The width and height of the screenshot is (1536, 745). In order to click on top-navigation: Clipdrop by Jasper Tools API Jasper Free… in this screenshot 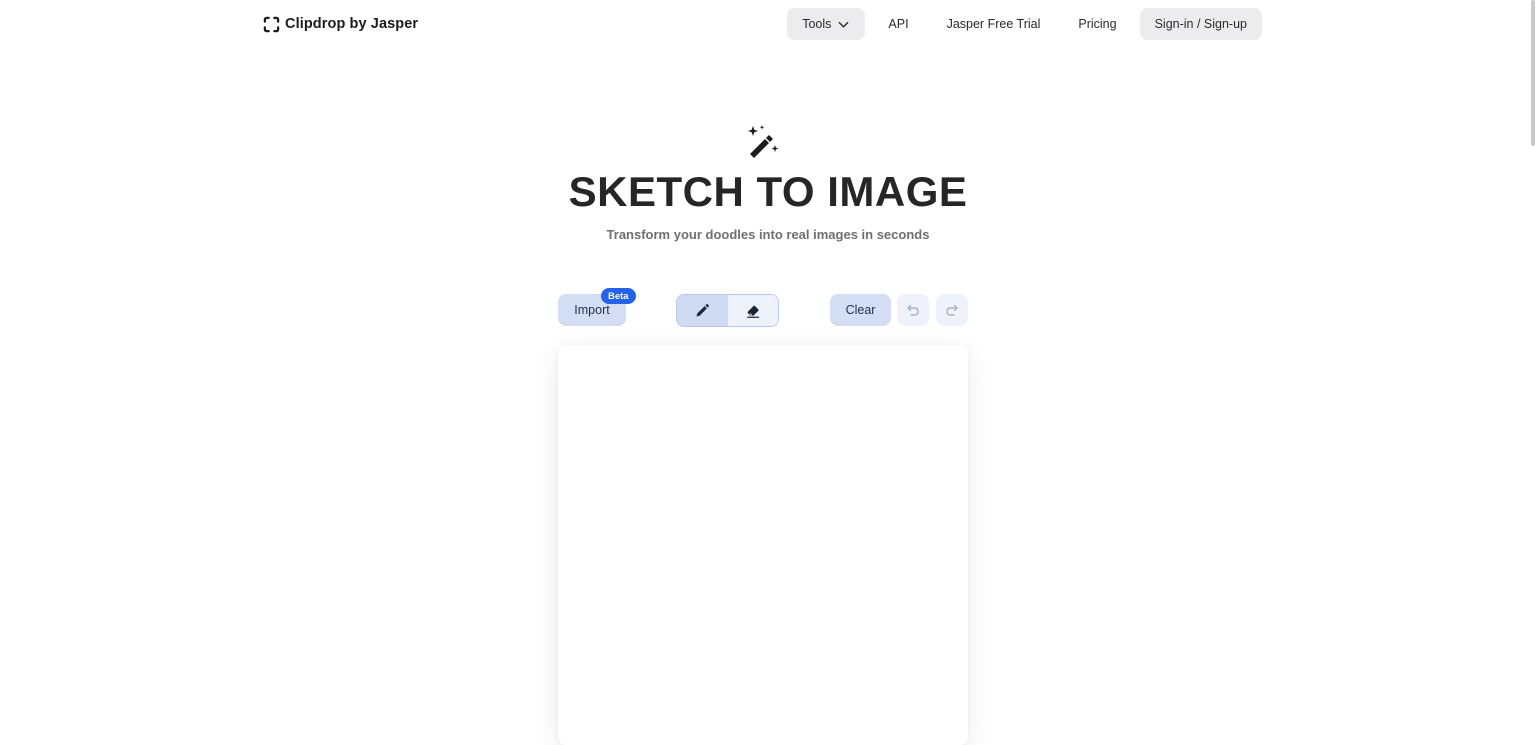, I will do `click(768, 24)`.